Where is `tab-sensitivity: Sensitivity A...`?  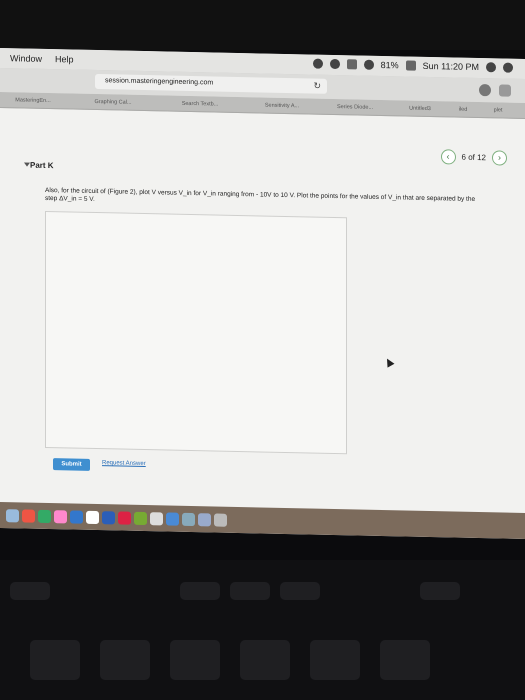
tab-sensitivity: Sensitivity A... is located at coordinates (282, 106).